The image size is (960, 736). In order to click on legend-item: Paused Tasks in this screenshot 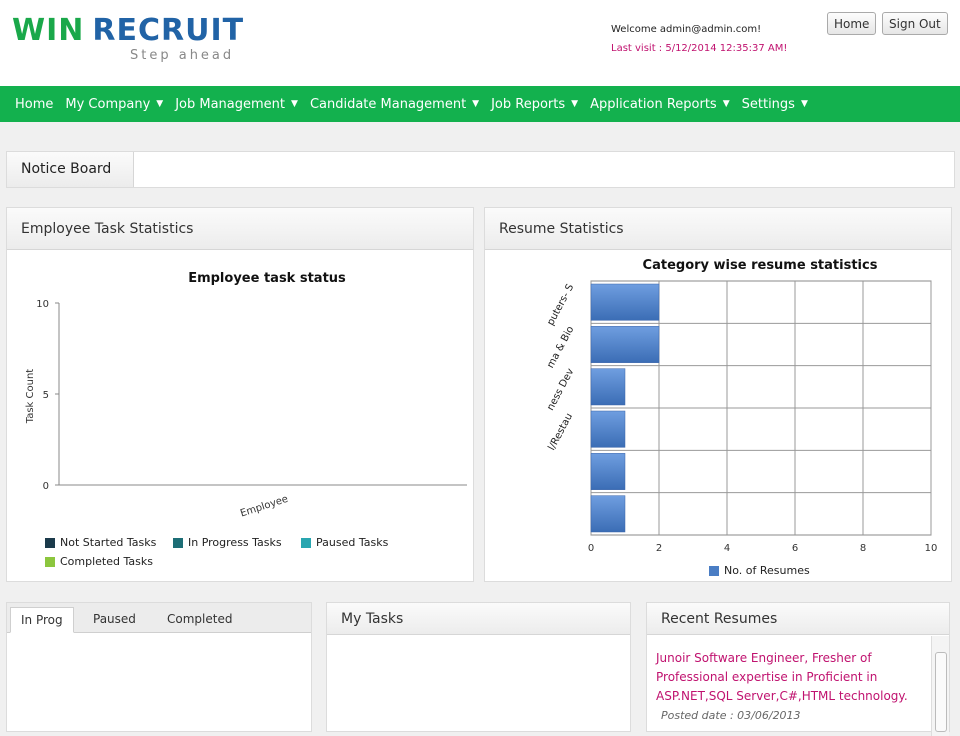, I will do `click(344, 542)`.